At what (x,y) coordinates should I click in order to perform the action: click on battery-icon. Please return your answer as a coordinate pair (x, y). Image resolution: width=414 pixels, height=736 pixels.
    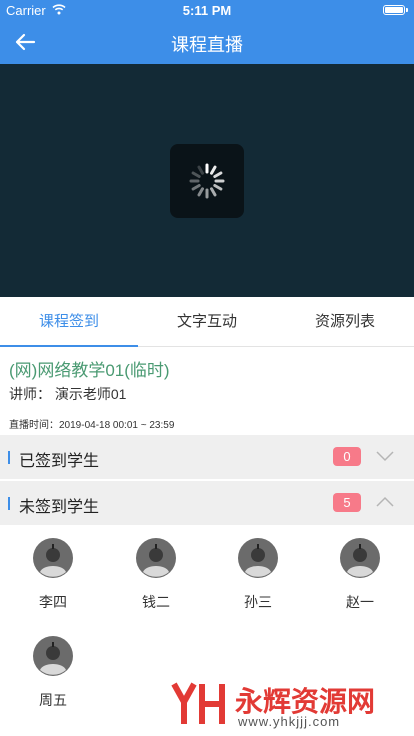
    Looking at the image, I should click on (395, 10).